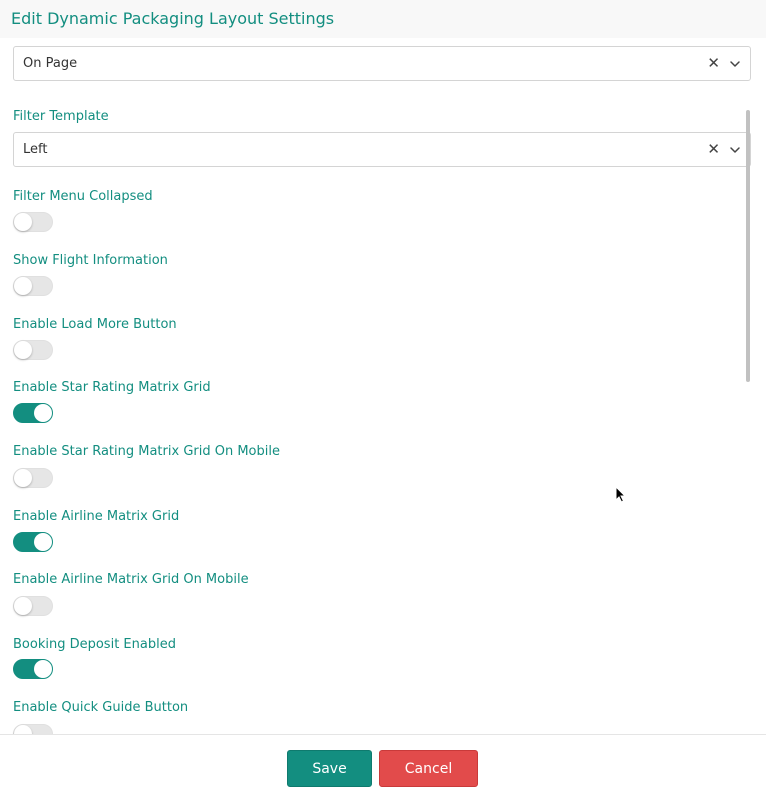  What do you see at coordinates (33, 542) in the screenshot?
I see `toggle-enable-airline-matrix-grid` at bounding box center [33, 542].